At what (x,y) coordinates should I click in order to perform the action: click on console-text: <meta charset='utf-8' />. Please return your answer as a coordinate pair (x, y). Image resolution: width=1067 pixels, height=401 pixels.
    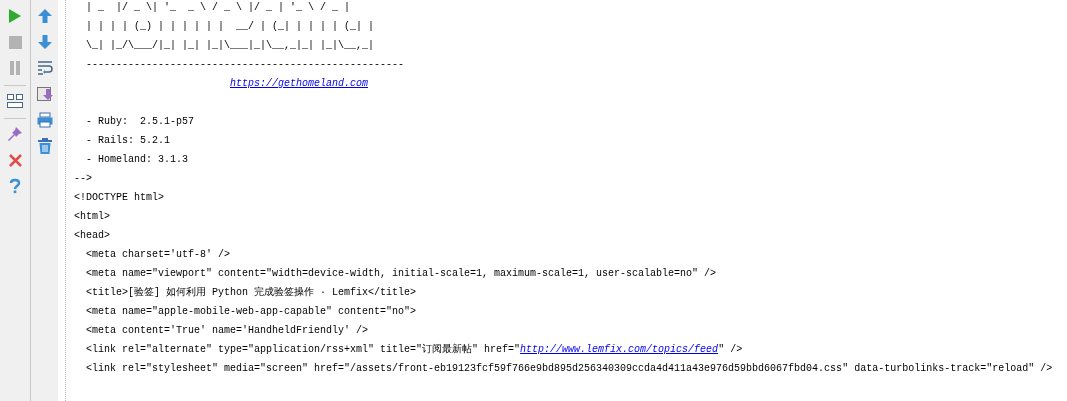
    Looking at the image, I should click on (158, 254).